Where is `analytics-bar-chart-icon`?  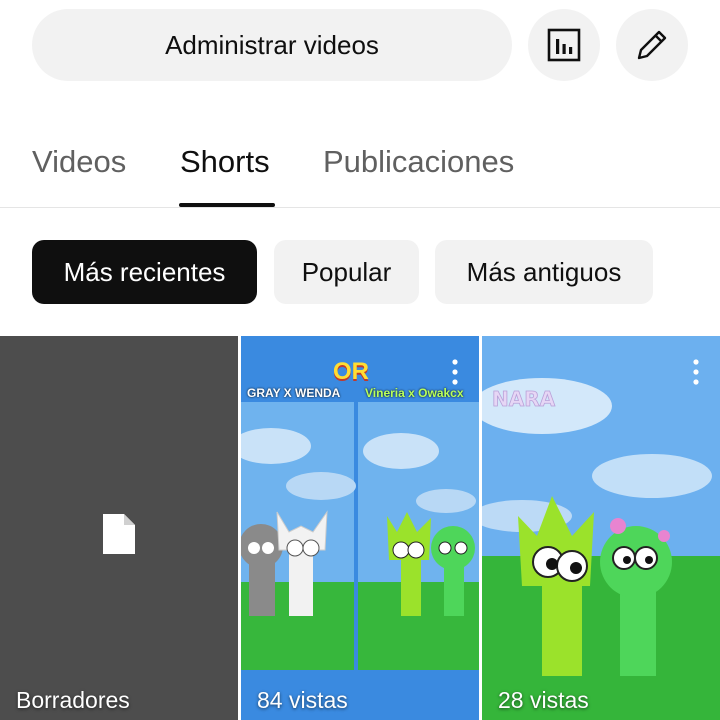 analytics-bar-chart-icon is located at coordinates (564, 45).